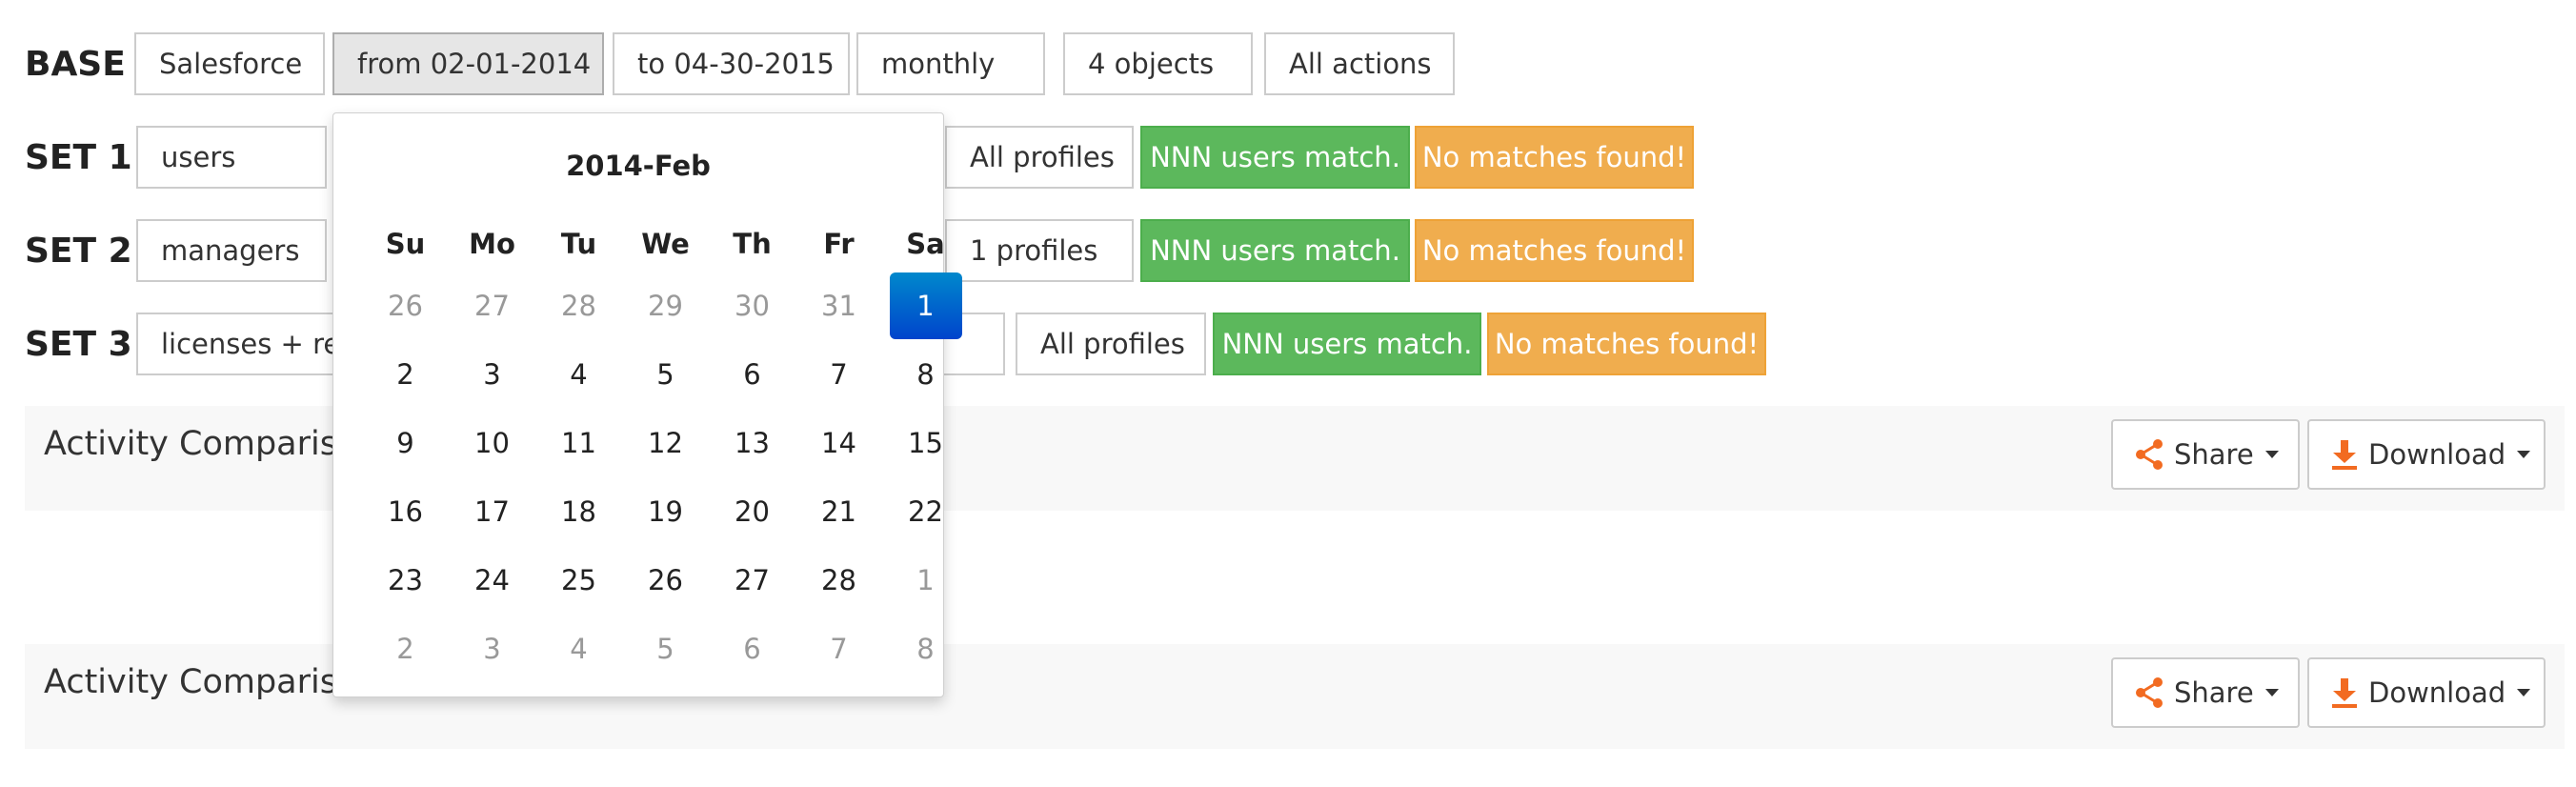 This screenshot has width=2576, height=787. Describe the element at coordinates (732, 63) in the screenshot. I see `date-to-button: to 04-30-2015` at that location.